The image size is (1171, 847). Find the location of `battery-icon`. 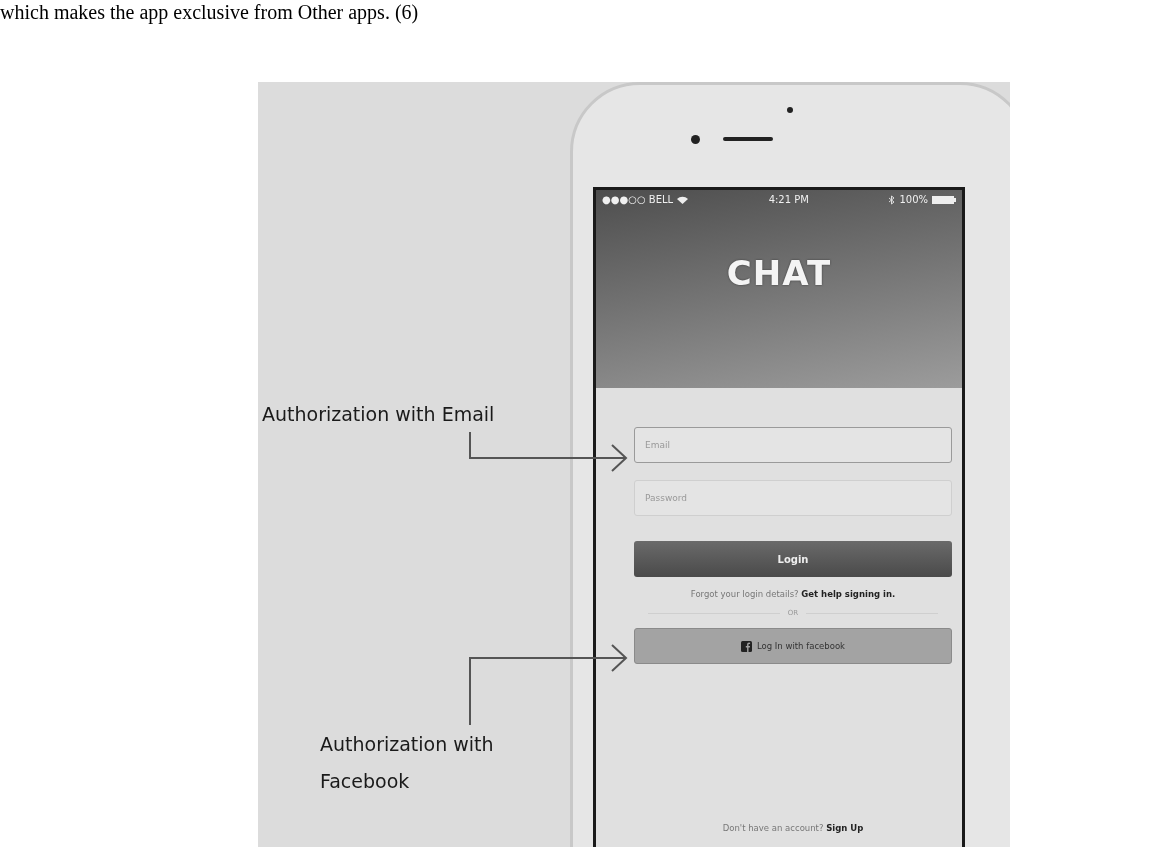

battery-icon is located at coordinates (944, 199).